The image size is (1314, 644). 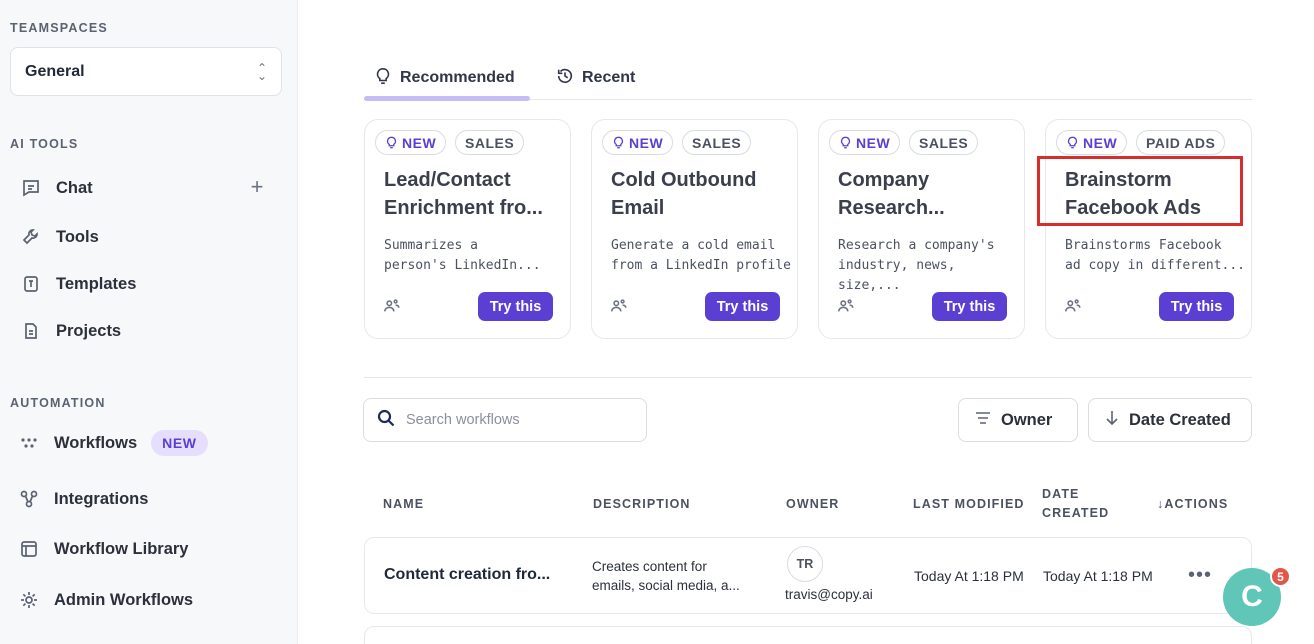 I want to click on sidebar-item-label: Workflow Library, so click(x=121, y=548).